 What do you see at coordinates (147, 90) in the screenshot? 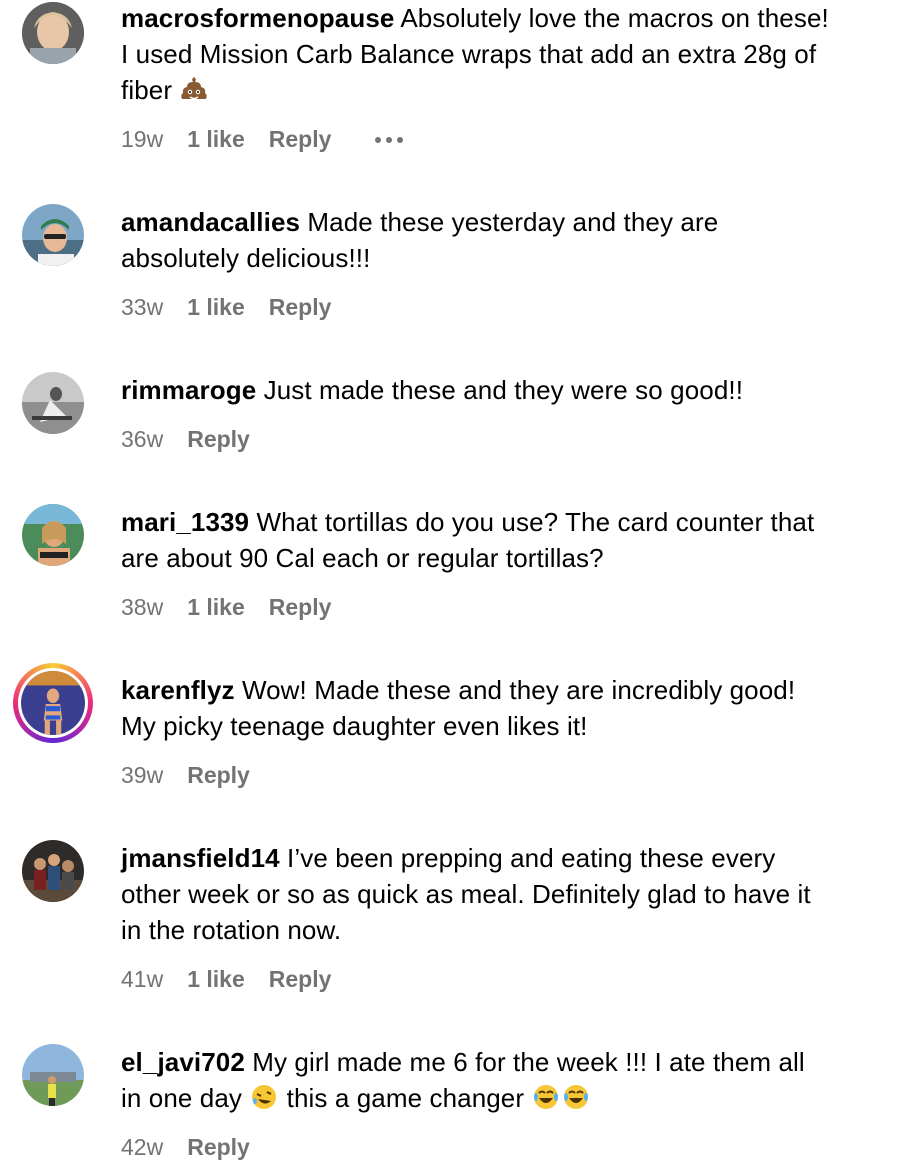
I see `comment-body: fiber` at bounding box center [147, 90].